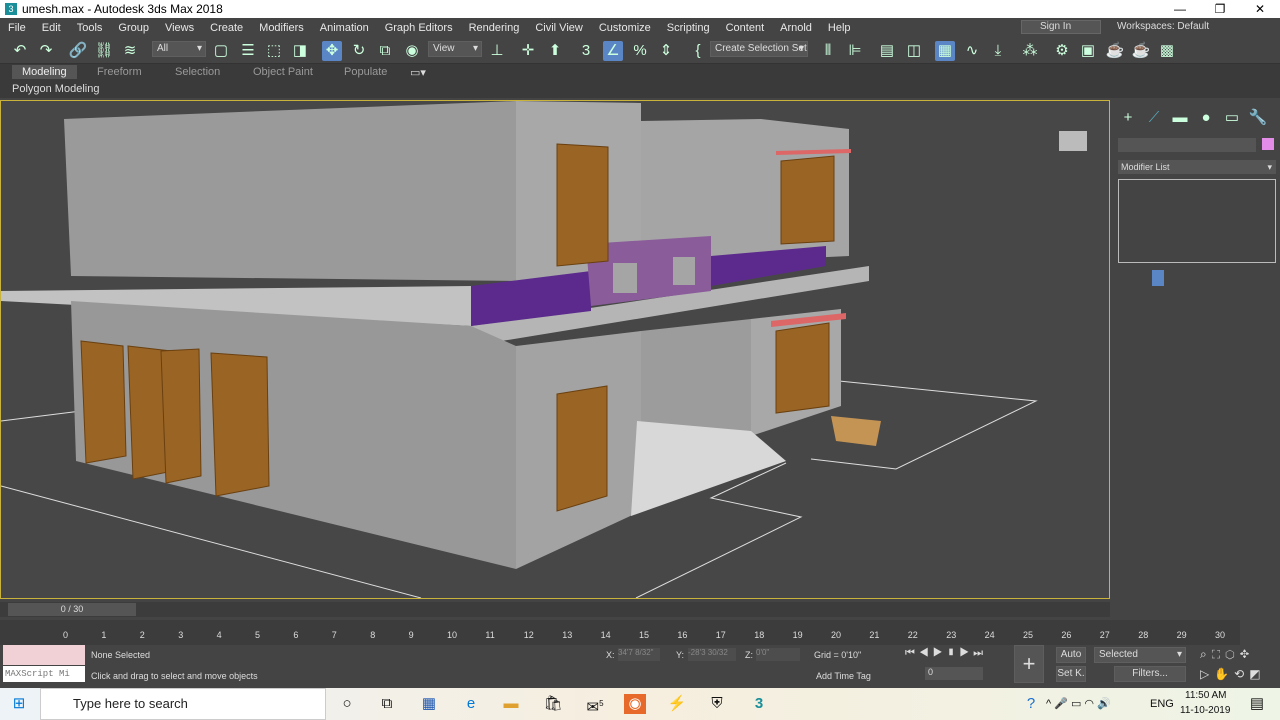 This screenshot has width=1280, height=720. Describe the element at coordinates (283, 72) in the screenshot. I see `tab-object-paint: Object Paint` at that location.